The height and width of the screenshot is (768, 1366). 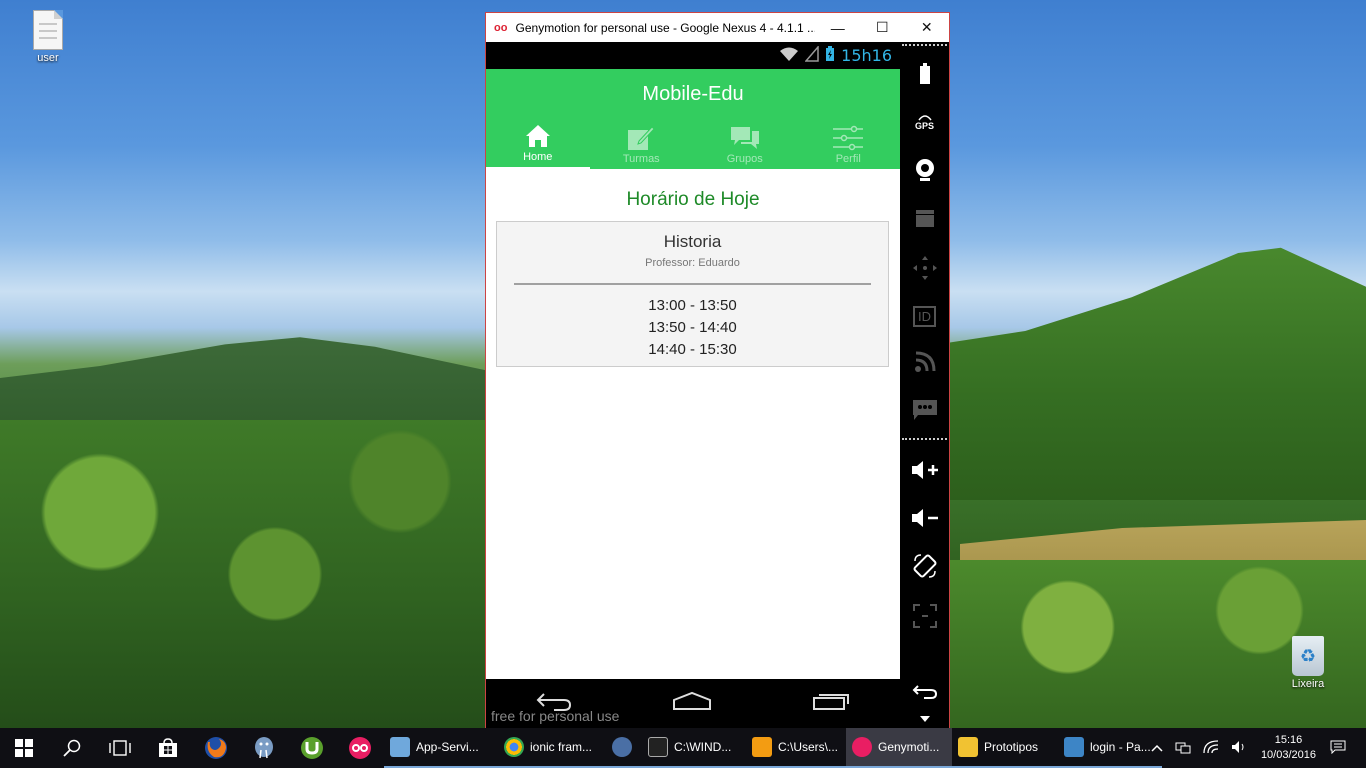 What do you see at coordinates (641, 159) in the screenshot?
I see `tab-label: Turmas` at bounding box center [641, 159].